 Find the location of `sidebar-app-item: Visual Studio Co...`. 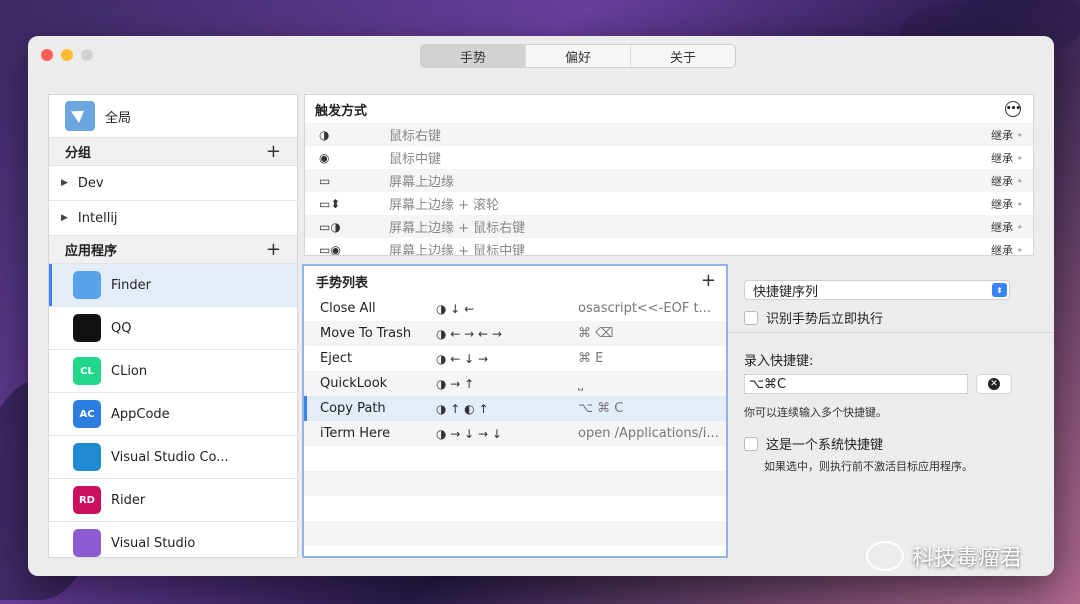

sidebar-app-item: Visual Studio Co... is located at coordinates (173, 457).